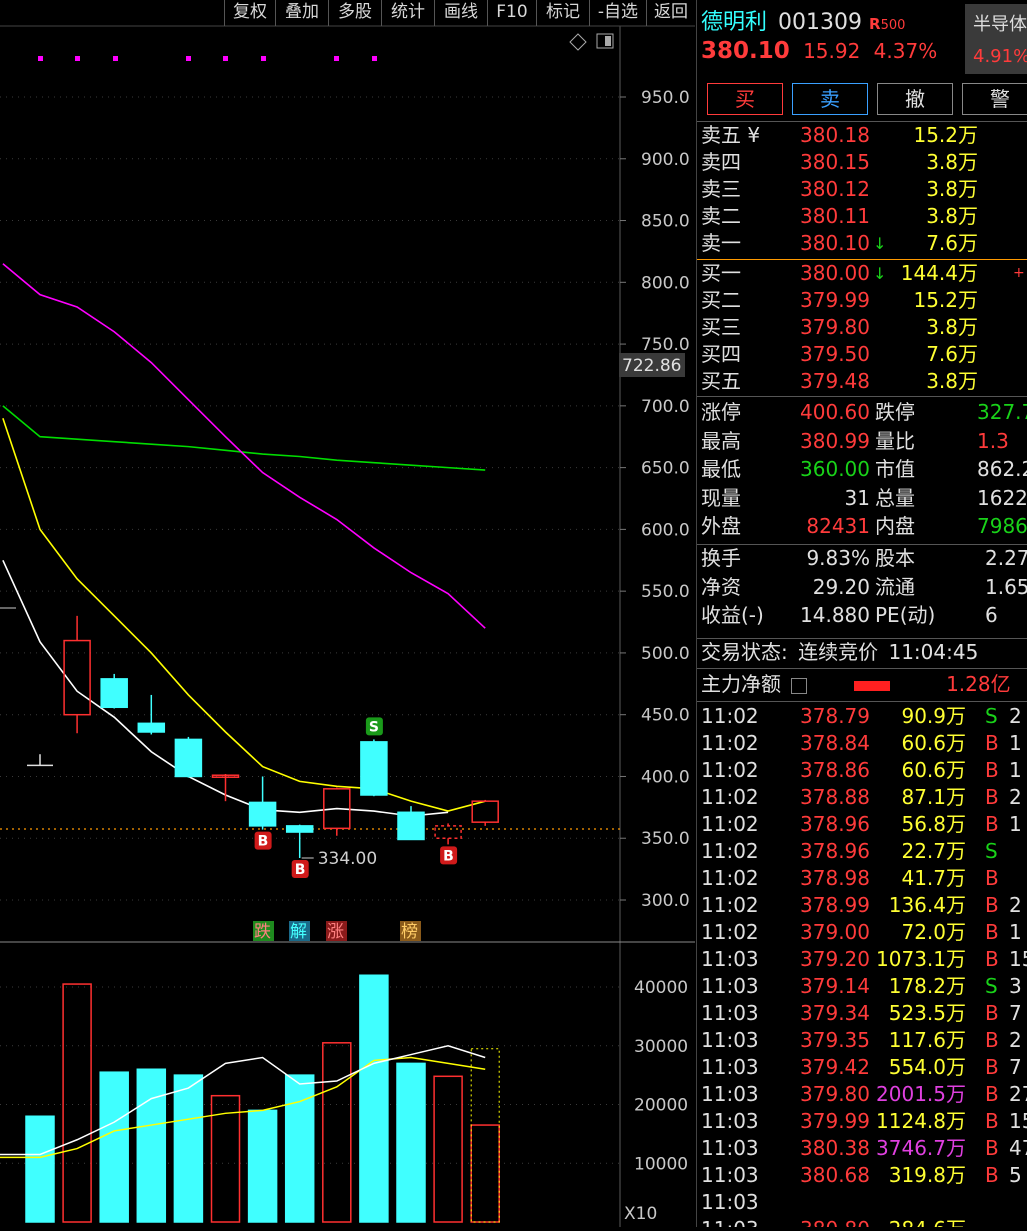 Image resolution: width=1027 pixels, height=1231 pixels. Describe the element at coordinates (862, 1013) in the screenshot. I see `tick-row: 11:03 379.34 523.5万 B 7` at that location.